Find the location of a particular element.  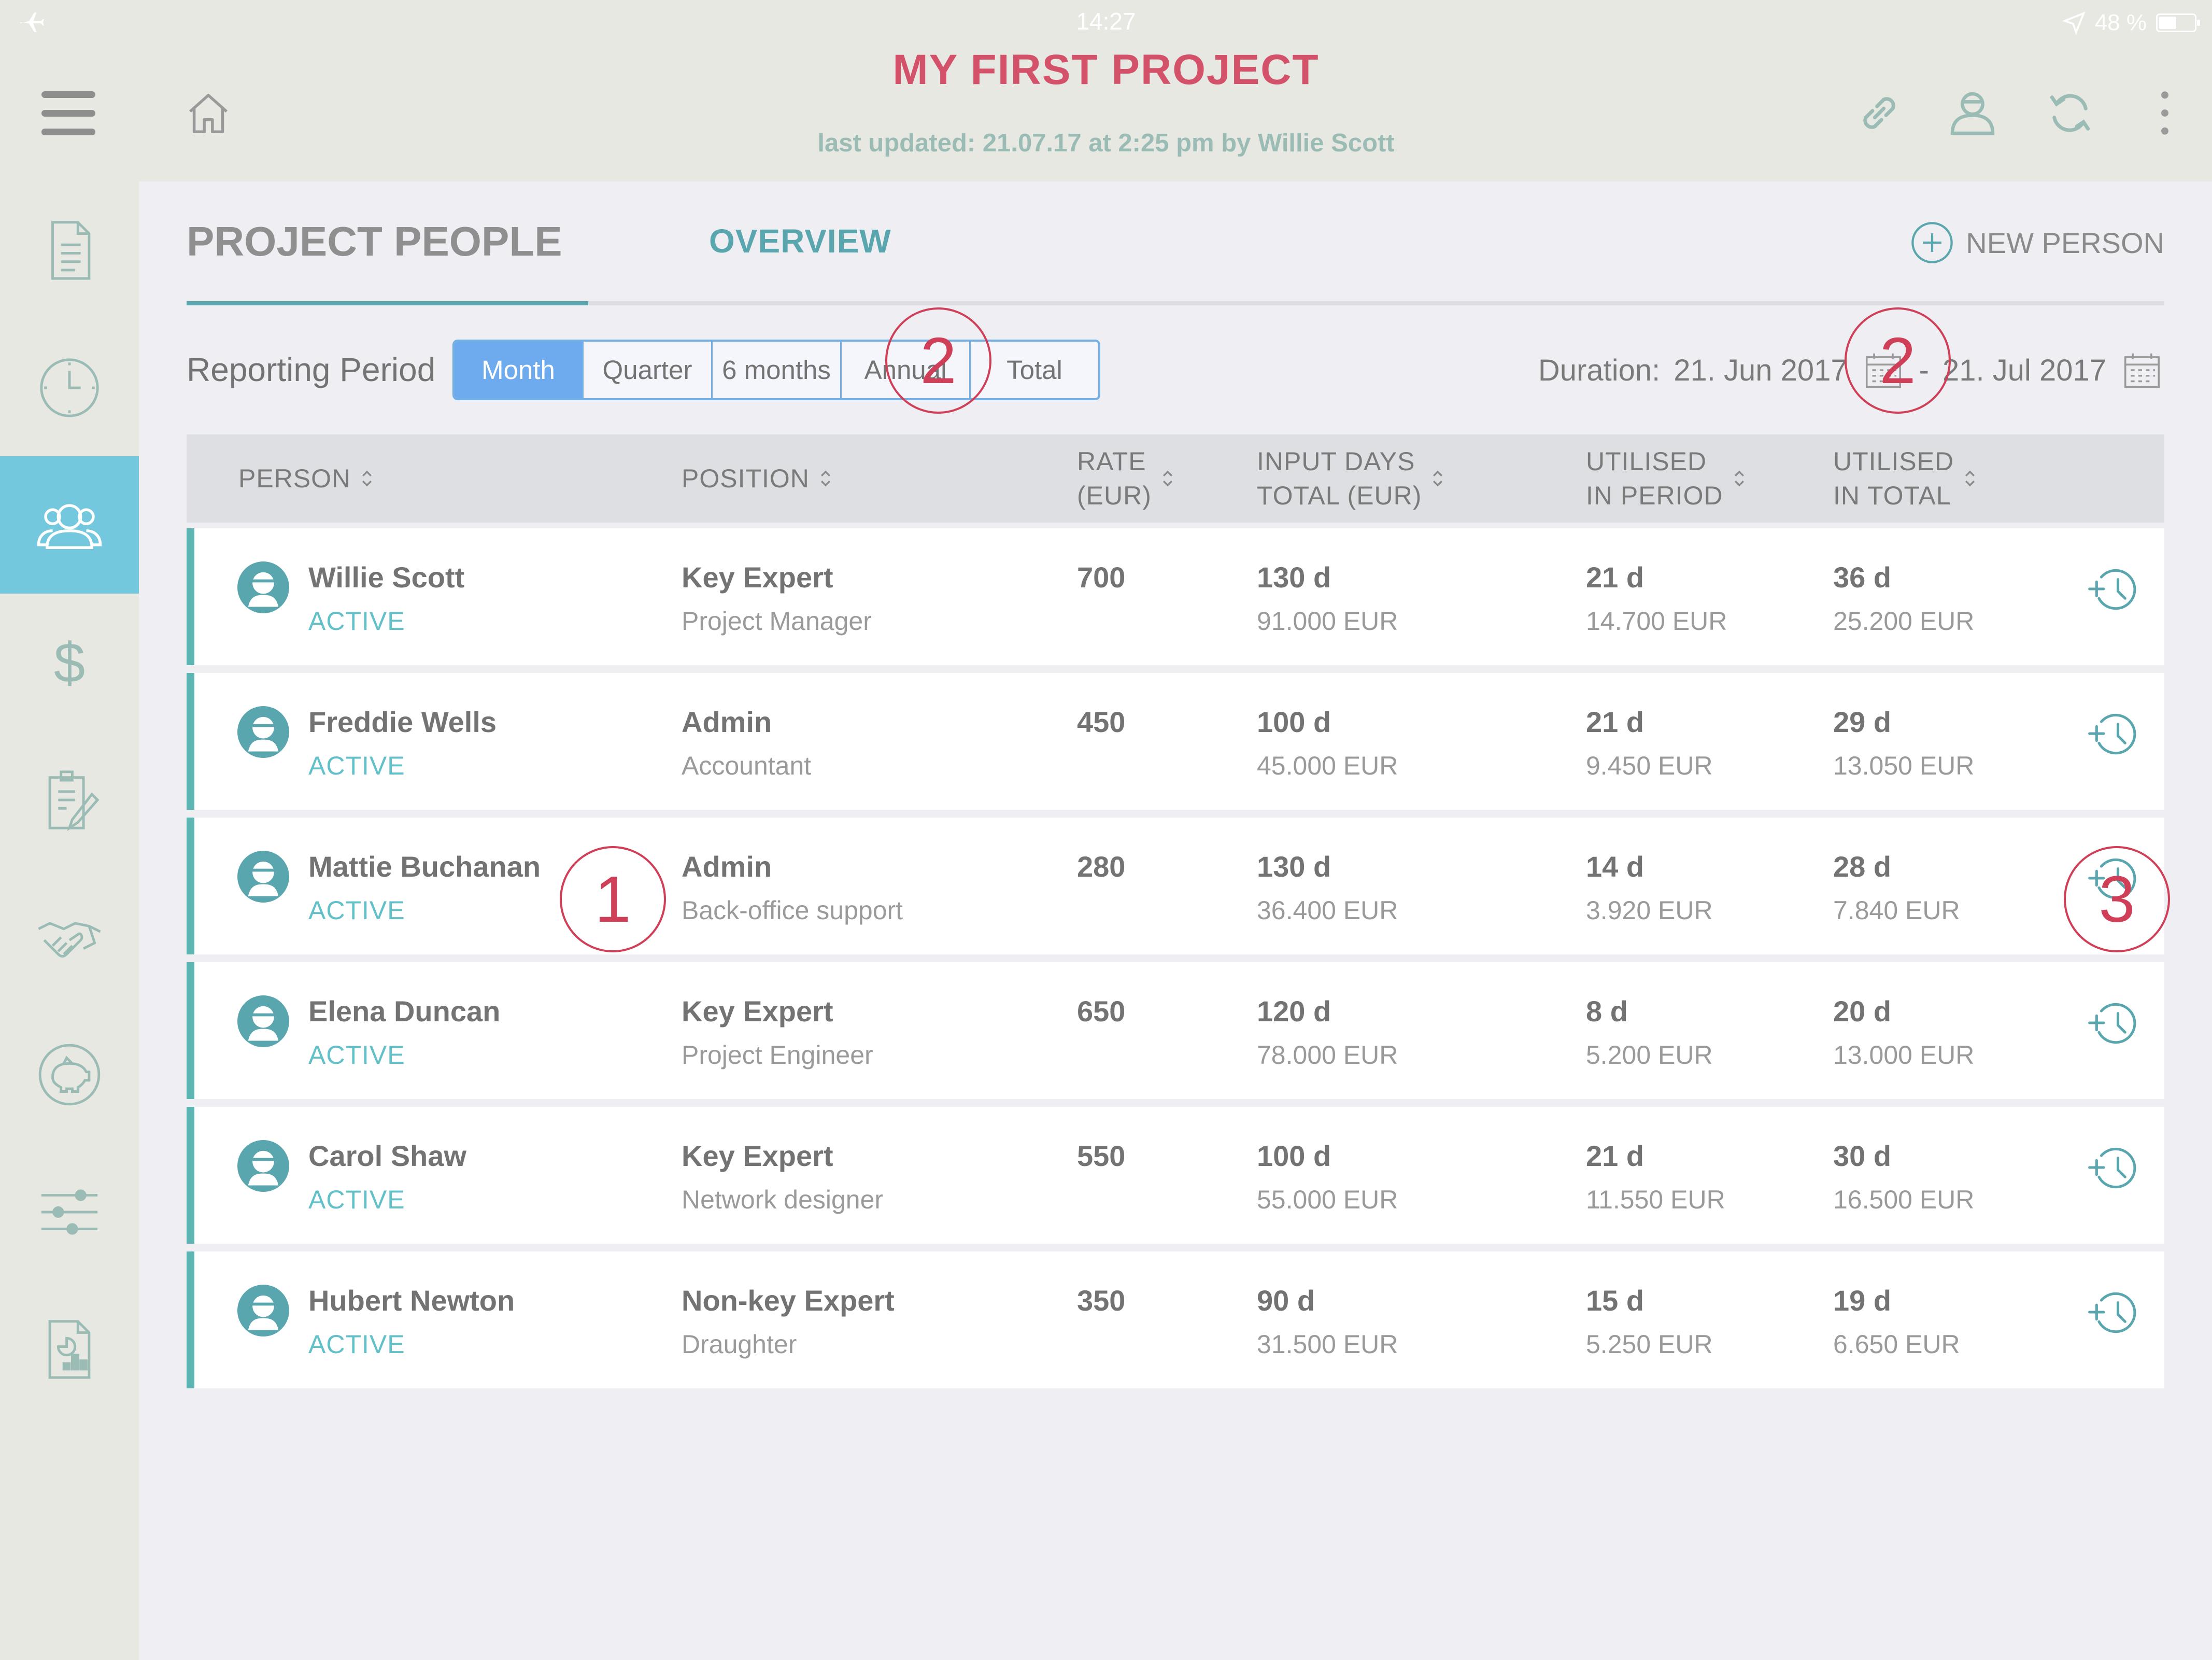

utilised-period-days: 14 d is located at coordinates (1615, 866).